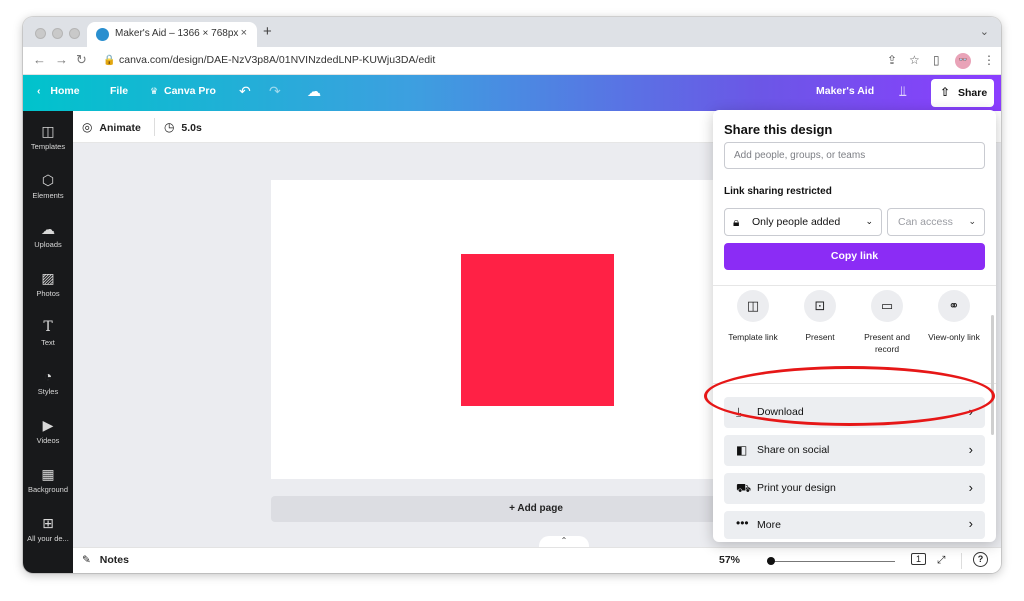  What do you see at coordinates (744, 488) in the screenshot?
I see `print-truck-icon: ⛟` at bounding box center [744, 488].